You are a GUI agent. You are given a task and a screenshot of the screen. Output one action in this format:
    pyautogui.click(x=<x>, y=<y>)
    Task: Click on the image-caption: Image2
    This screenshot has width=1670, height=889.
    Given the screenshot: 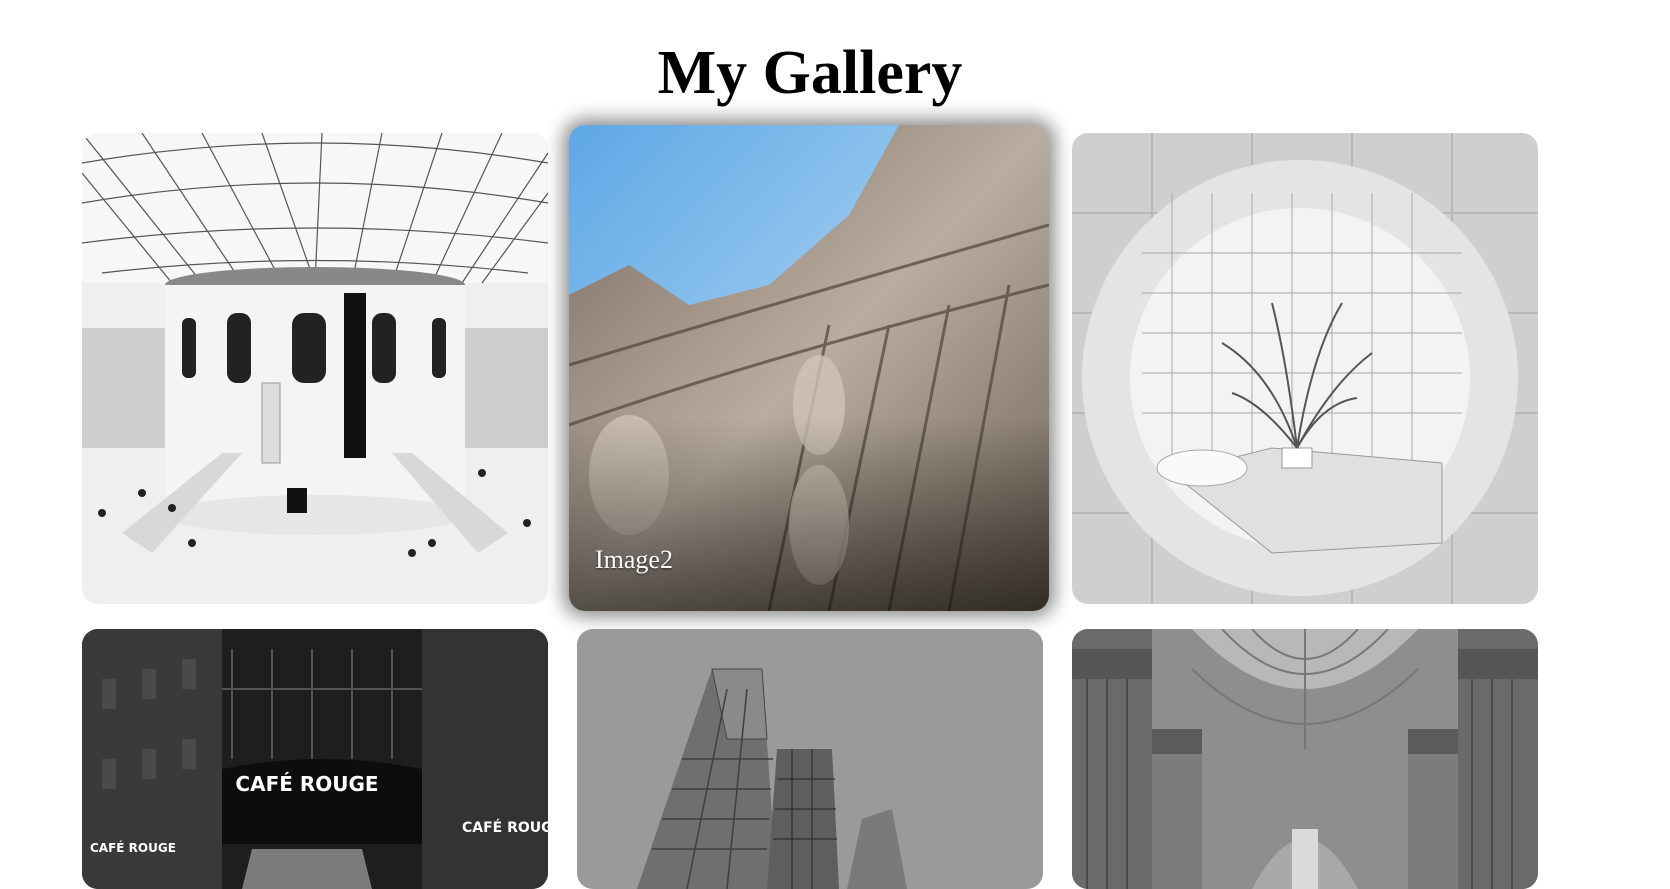 What is the action you would take?
    pyautogui.click(x=634, y=559)
    